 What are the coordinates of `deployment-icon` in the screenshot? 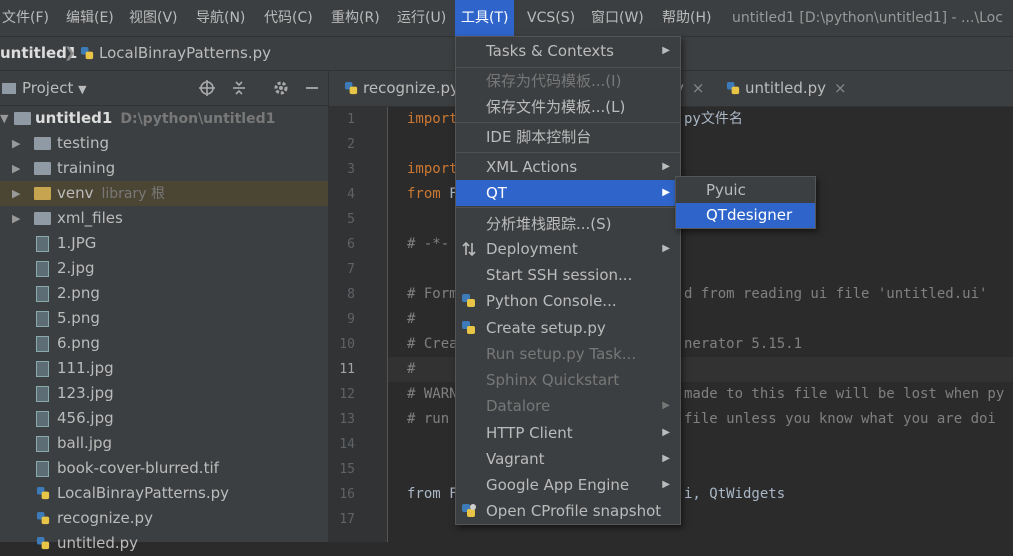 It's located at (469, 249).